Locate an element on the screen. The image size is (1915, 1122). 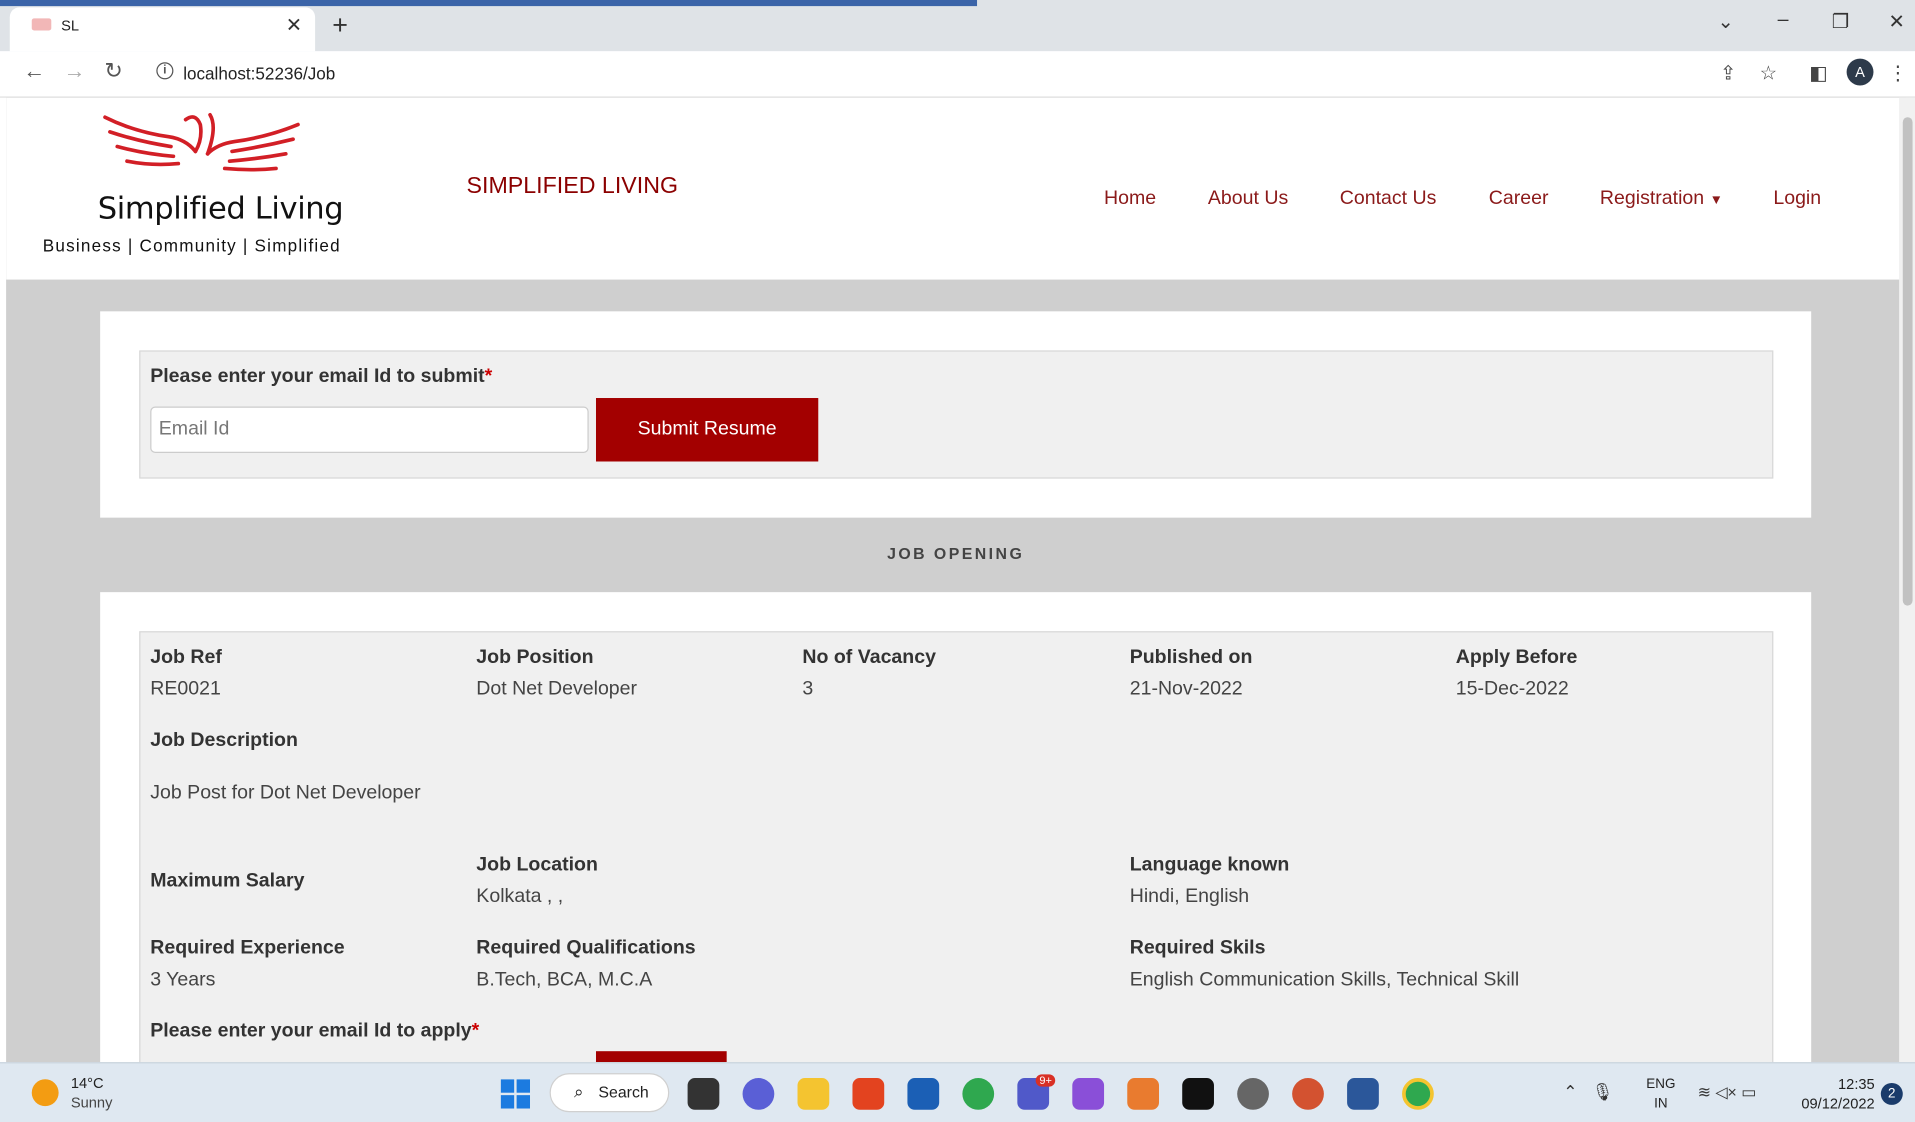
menu-kebab-icon: ⋮ is located at coordinates (1897, 73).